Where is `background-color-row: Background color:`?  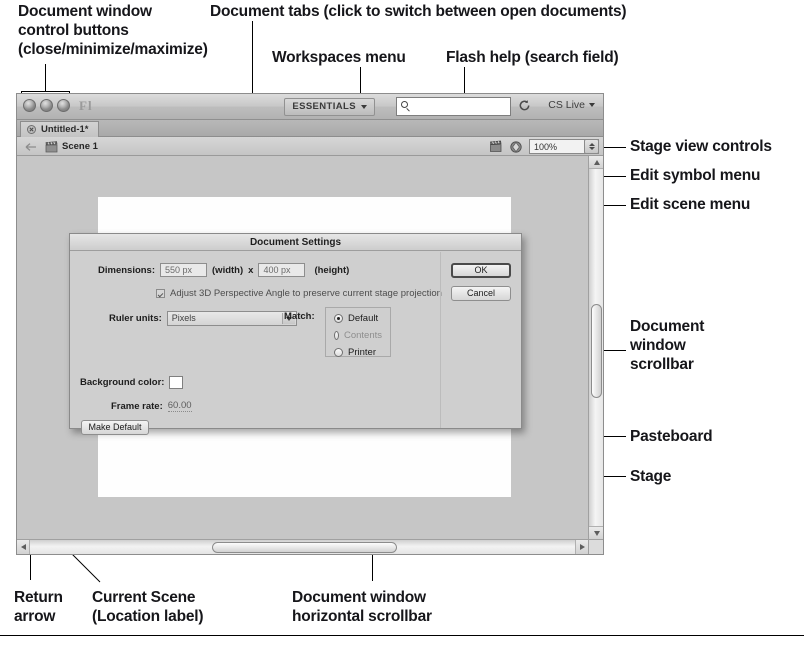
background-color-row: Background color: is located at coordinates (132, 382).